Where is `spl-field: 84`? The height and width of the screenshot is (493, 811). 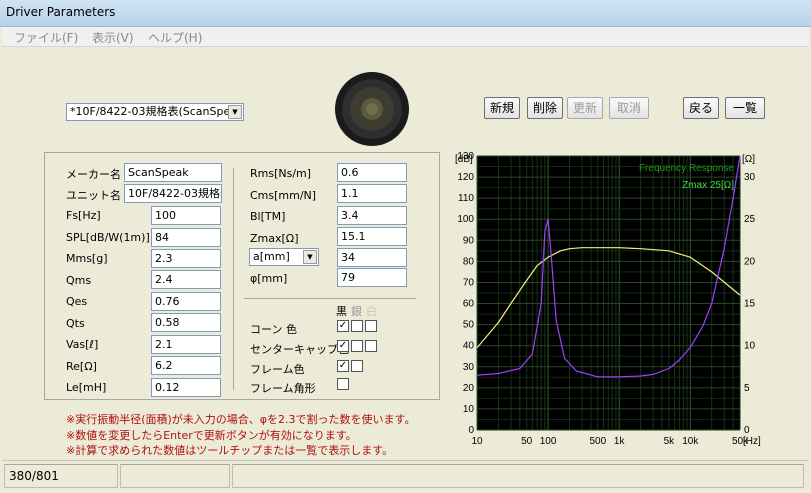 spl-field: 84 is located at coordinates (186, 237).